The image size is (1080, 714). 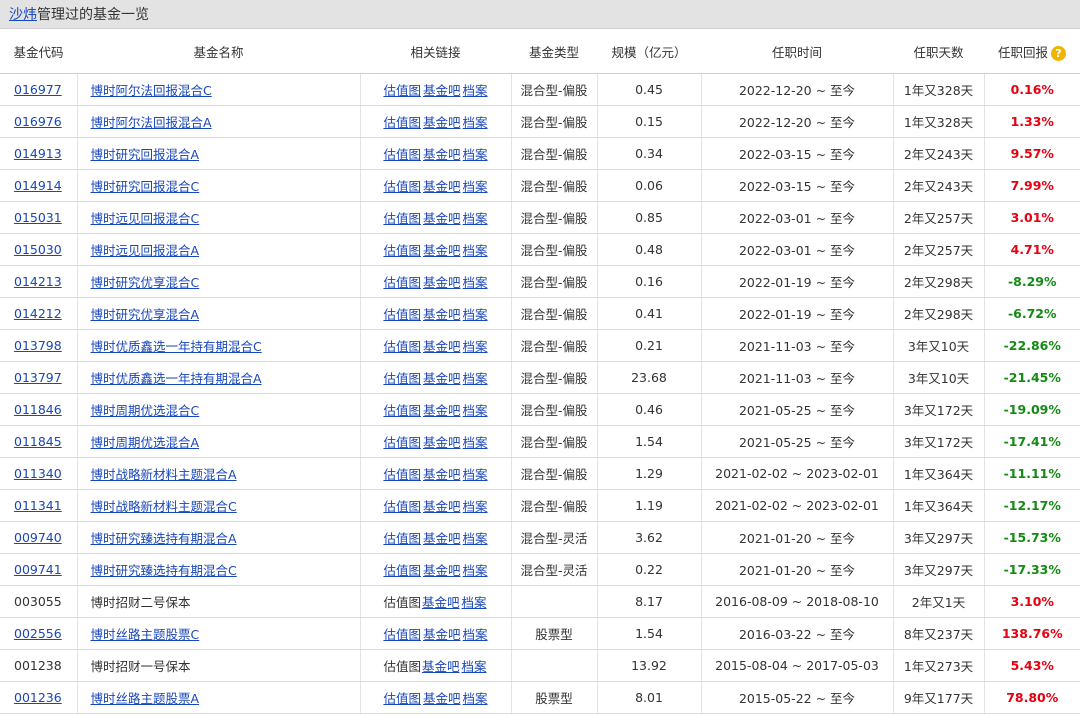 I want to click on help-icon: ?, so click(x=1058, y=53).